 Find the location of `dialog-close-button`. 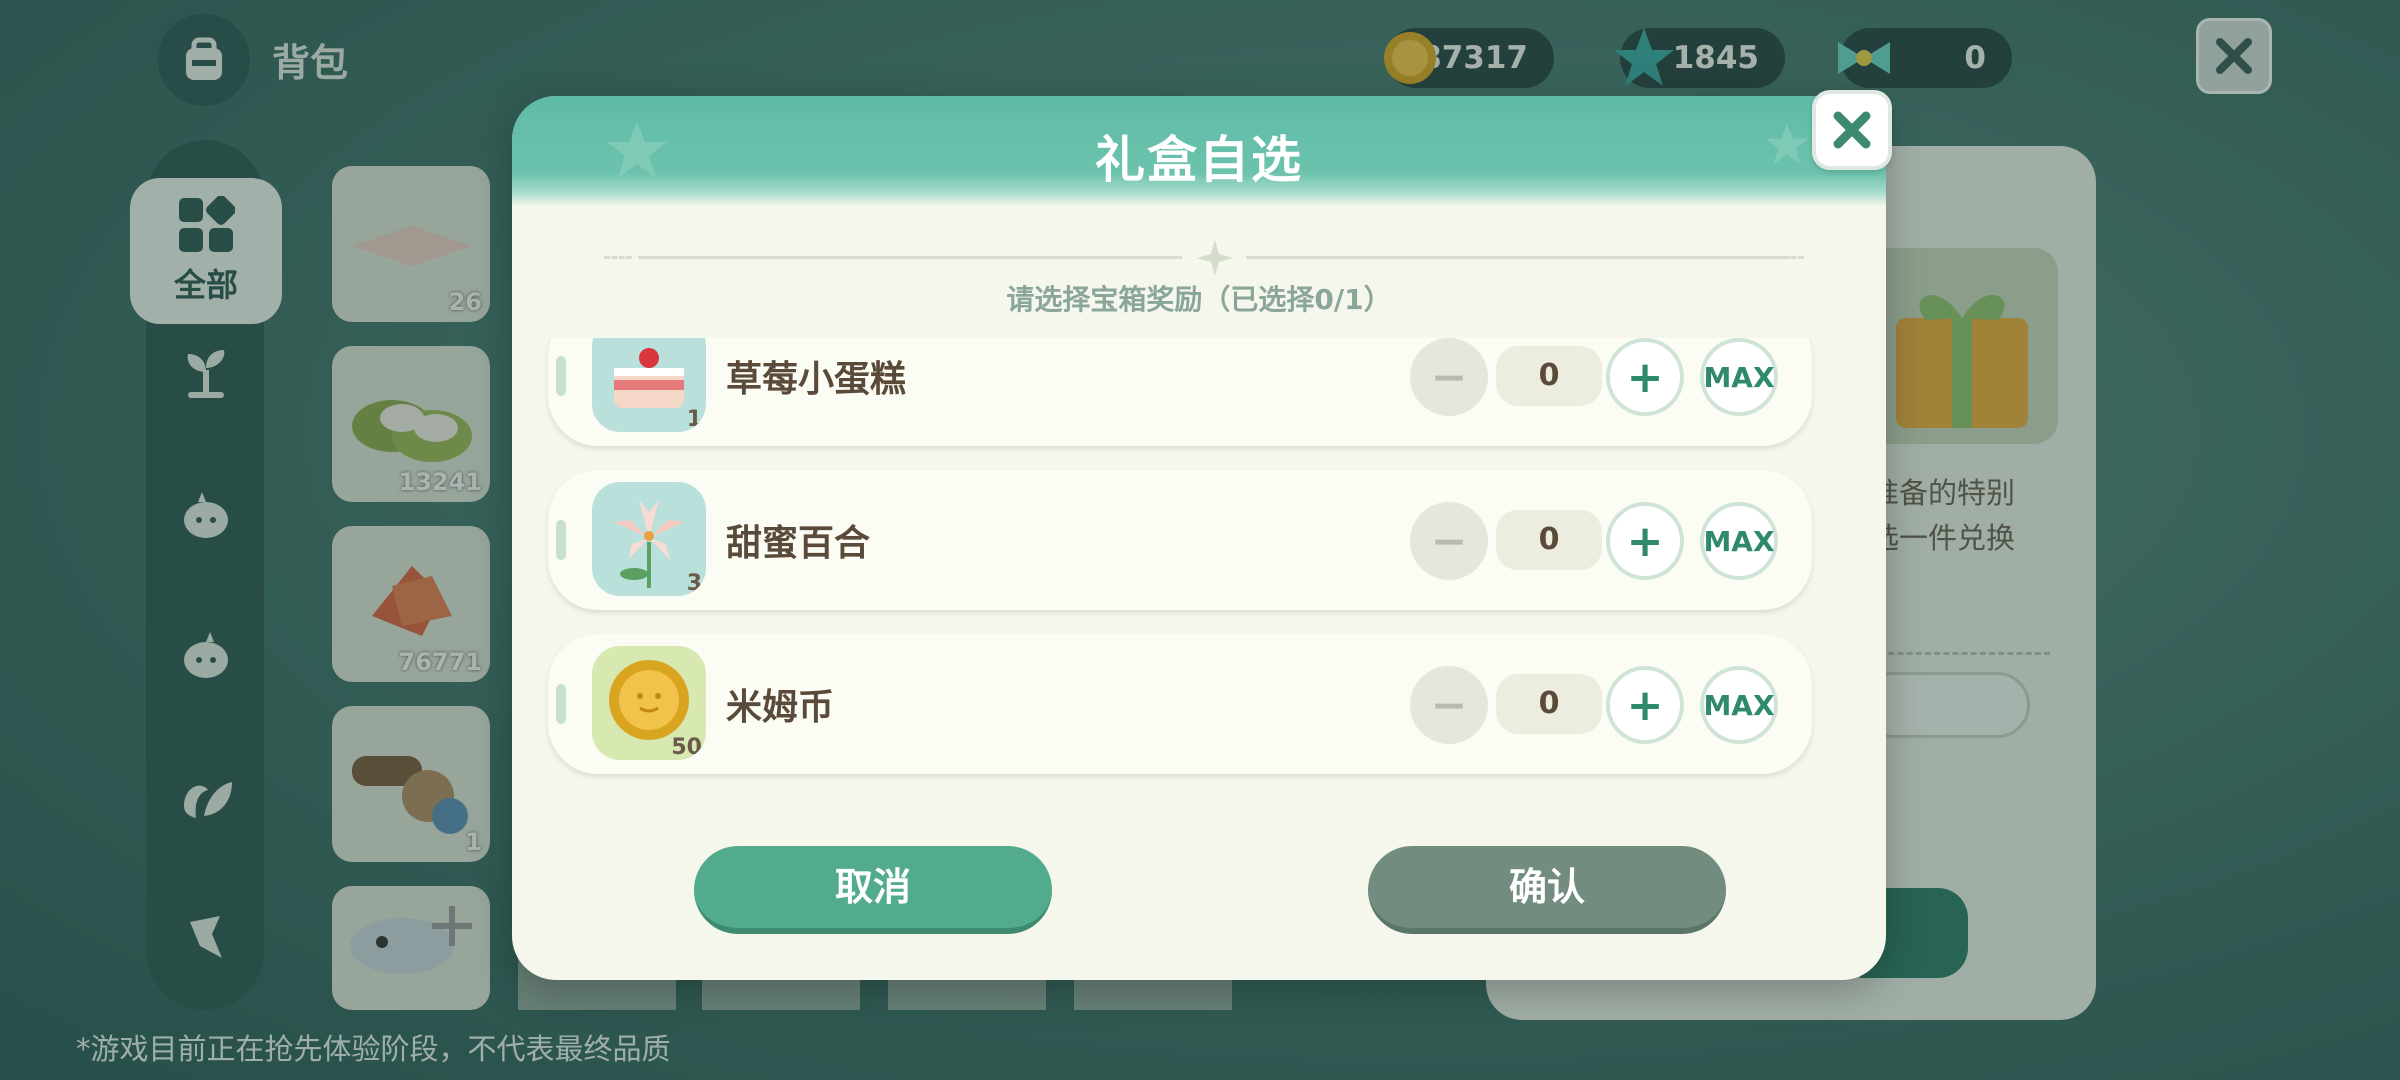

dialog-close-button is located at coordinates (1852, 130).